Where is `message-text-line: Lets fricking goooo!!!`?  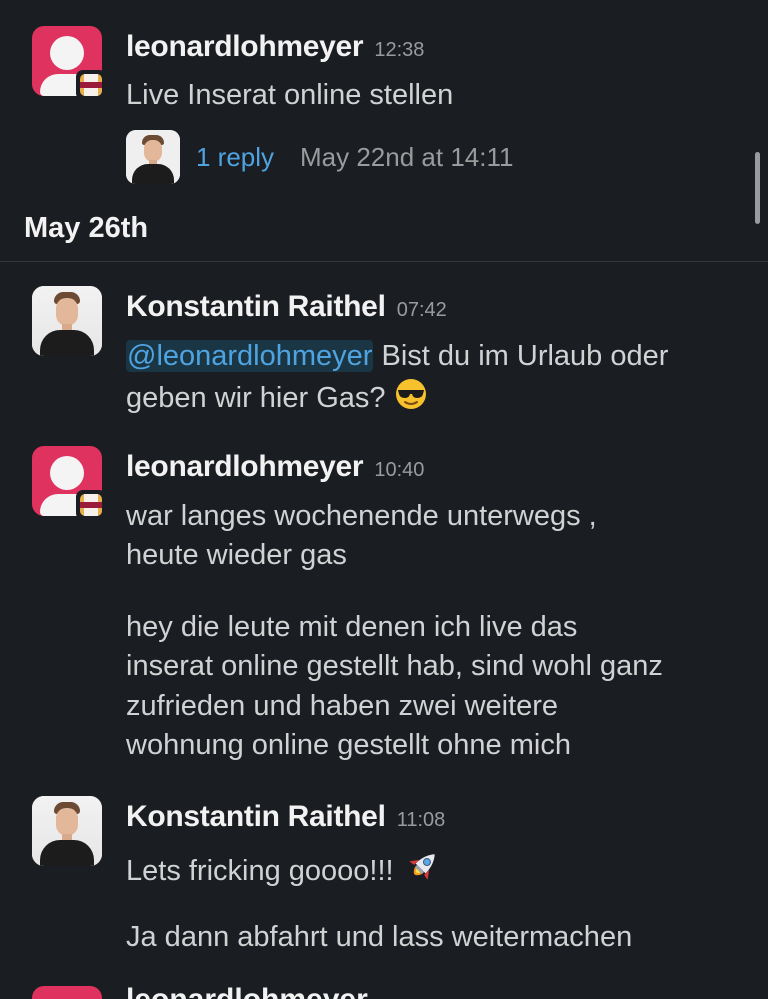
message-text-line: Lets fricking goooo!!! is located at coordinates (284, 872).